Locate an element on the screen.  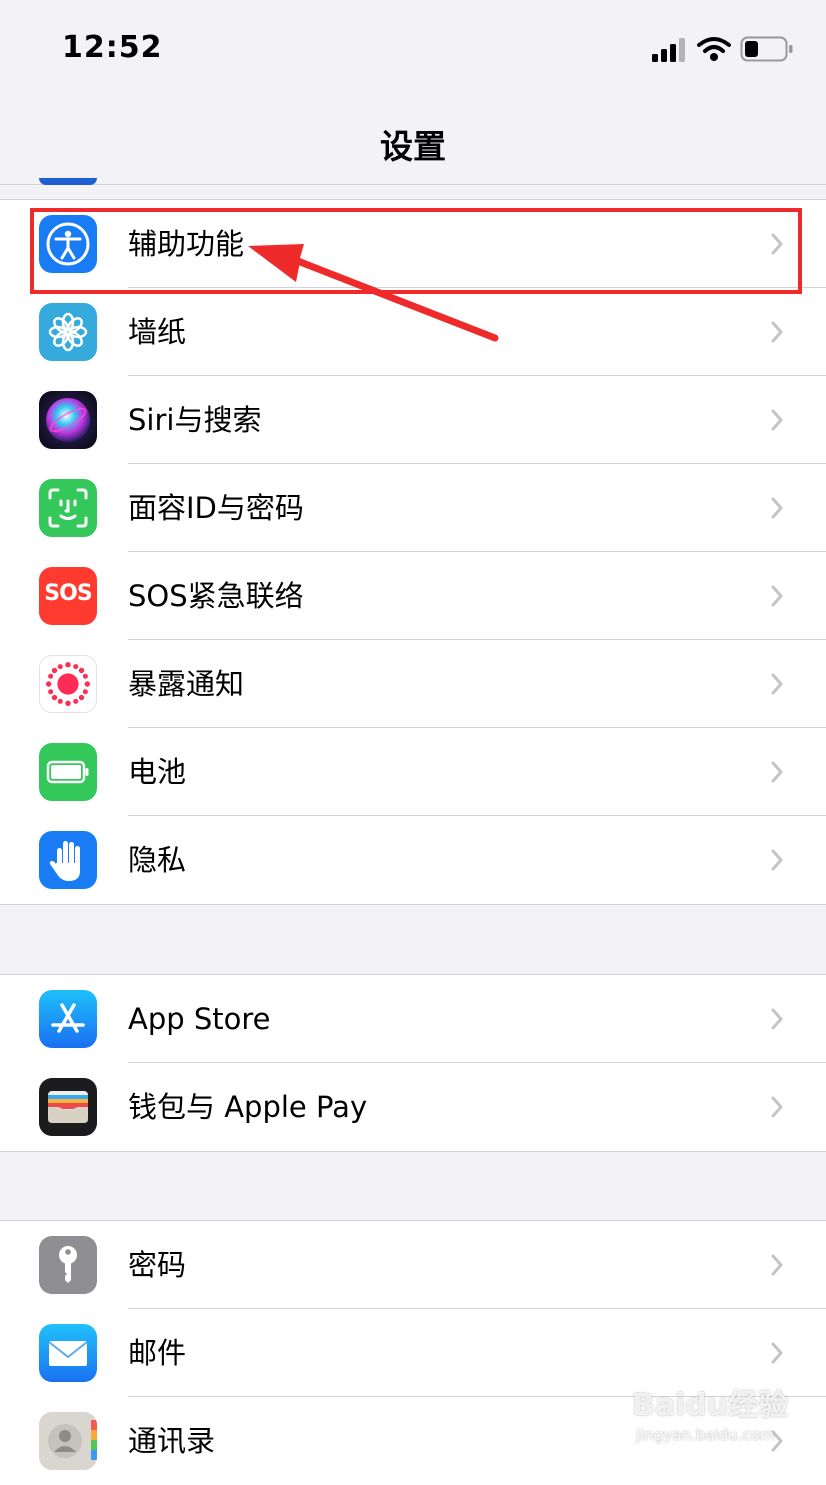
watermark-url: jingyan.baidu.com is located at coordinates (705, 1435).